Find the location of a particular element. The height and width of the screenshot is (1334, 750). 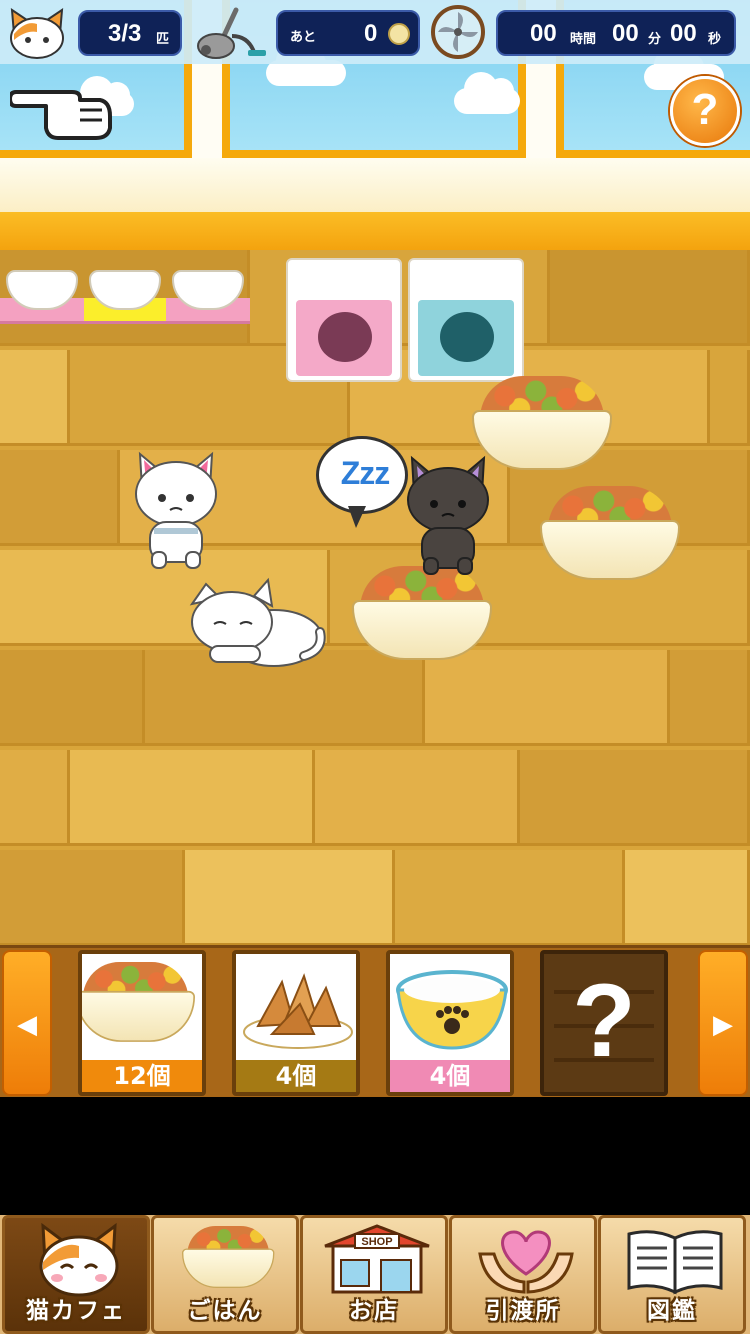

milk-bowl-icon is located at coordinates (452, 1010).